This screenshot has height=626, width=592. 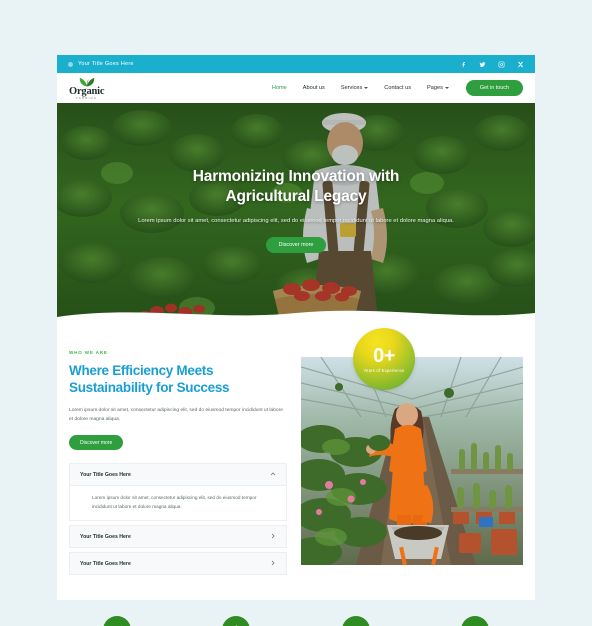 I want to click on nav-item-services: Services, so click(x=354, y=88).